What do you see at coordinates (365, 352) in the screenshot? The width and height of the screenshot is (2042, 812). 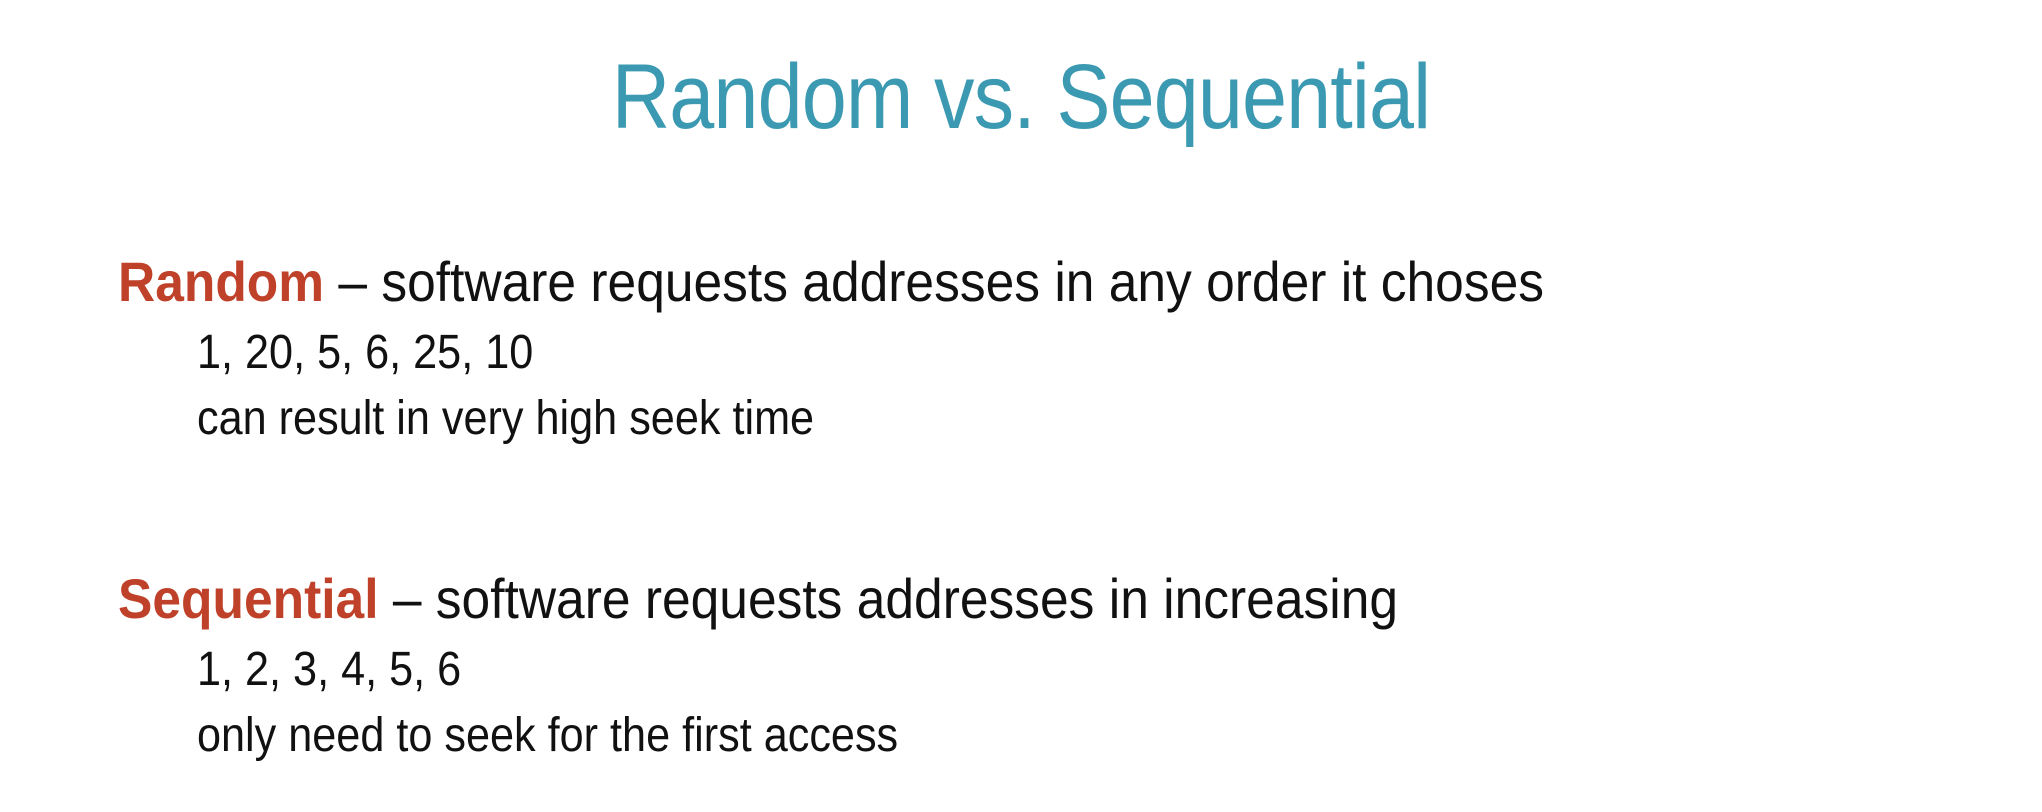 I see `random-example: 1, 20, 5, 6, 25, 10` at bounding box center [365, 352].